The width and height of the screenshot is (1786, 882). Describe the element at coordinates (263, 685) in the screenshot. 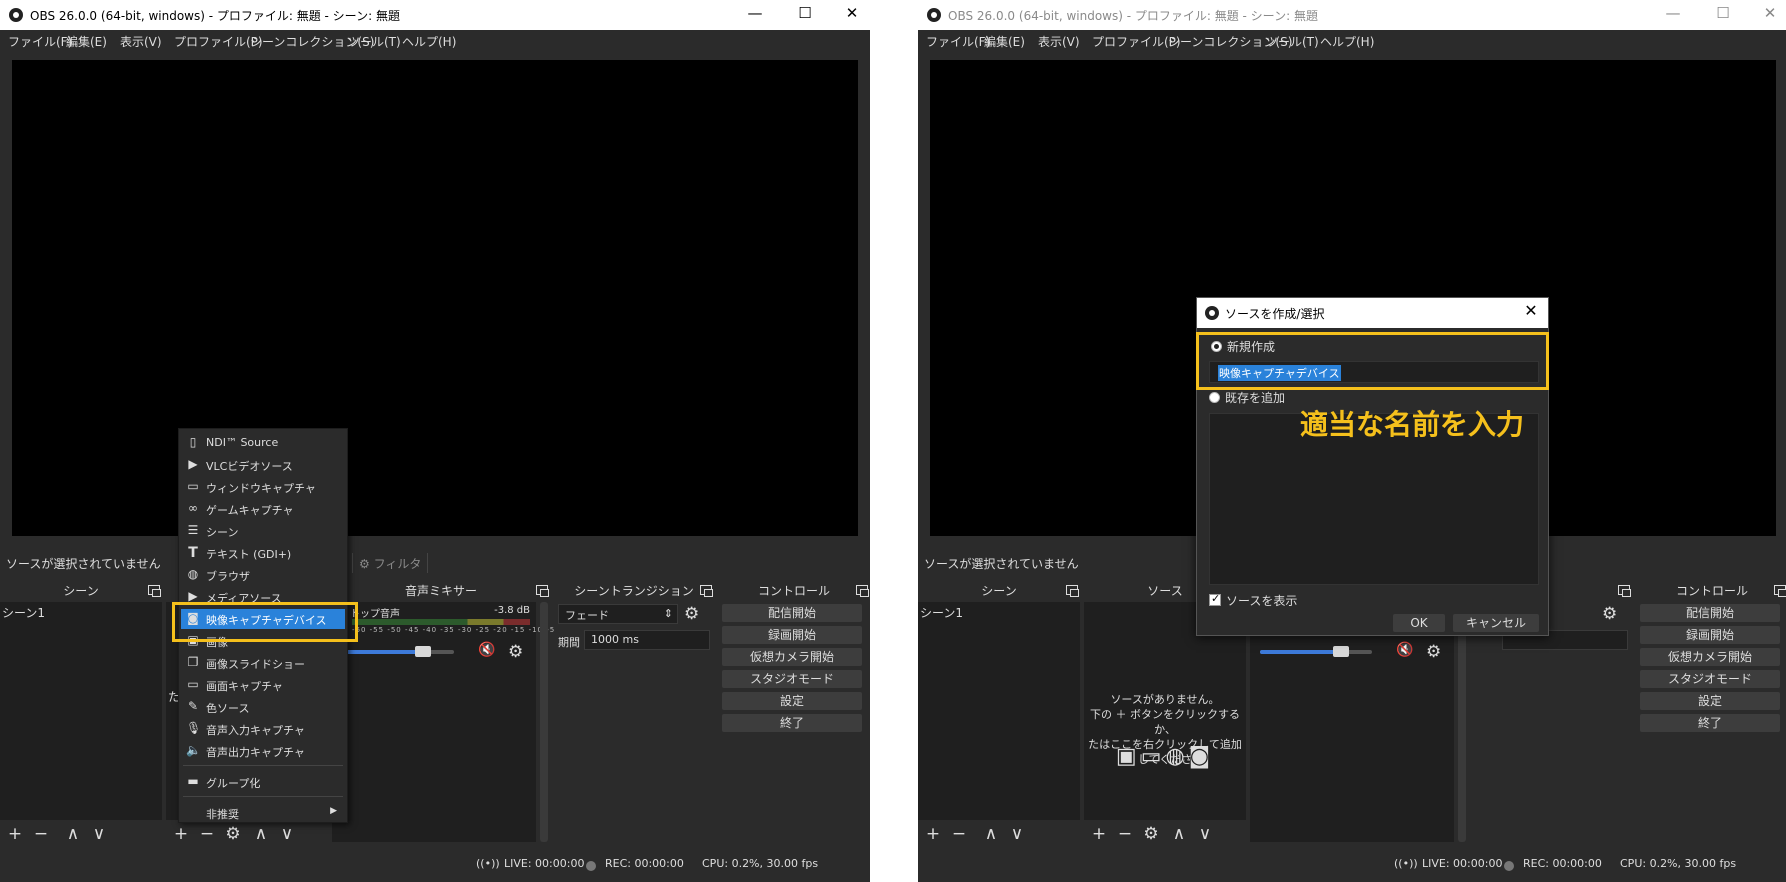

I see `menu-item-display-capture: ▭ 画面キャプチャ` at that location.